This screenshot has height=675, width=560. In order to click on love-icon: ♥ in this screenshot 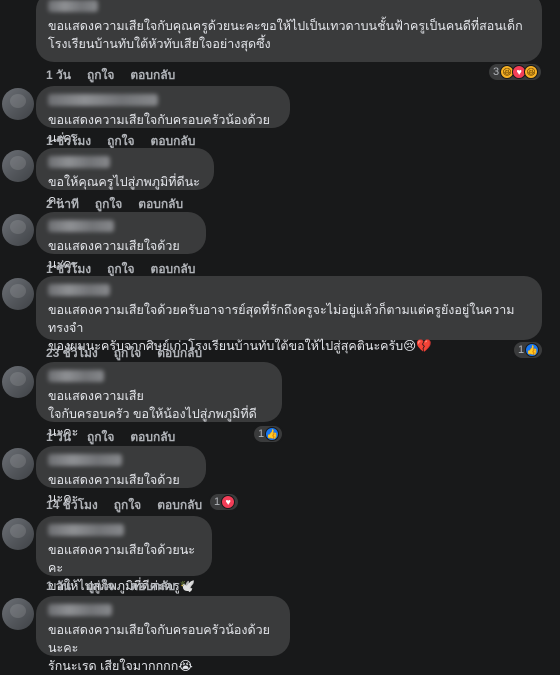, I will do `click(228, 502)`.